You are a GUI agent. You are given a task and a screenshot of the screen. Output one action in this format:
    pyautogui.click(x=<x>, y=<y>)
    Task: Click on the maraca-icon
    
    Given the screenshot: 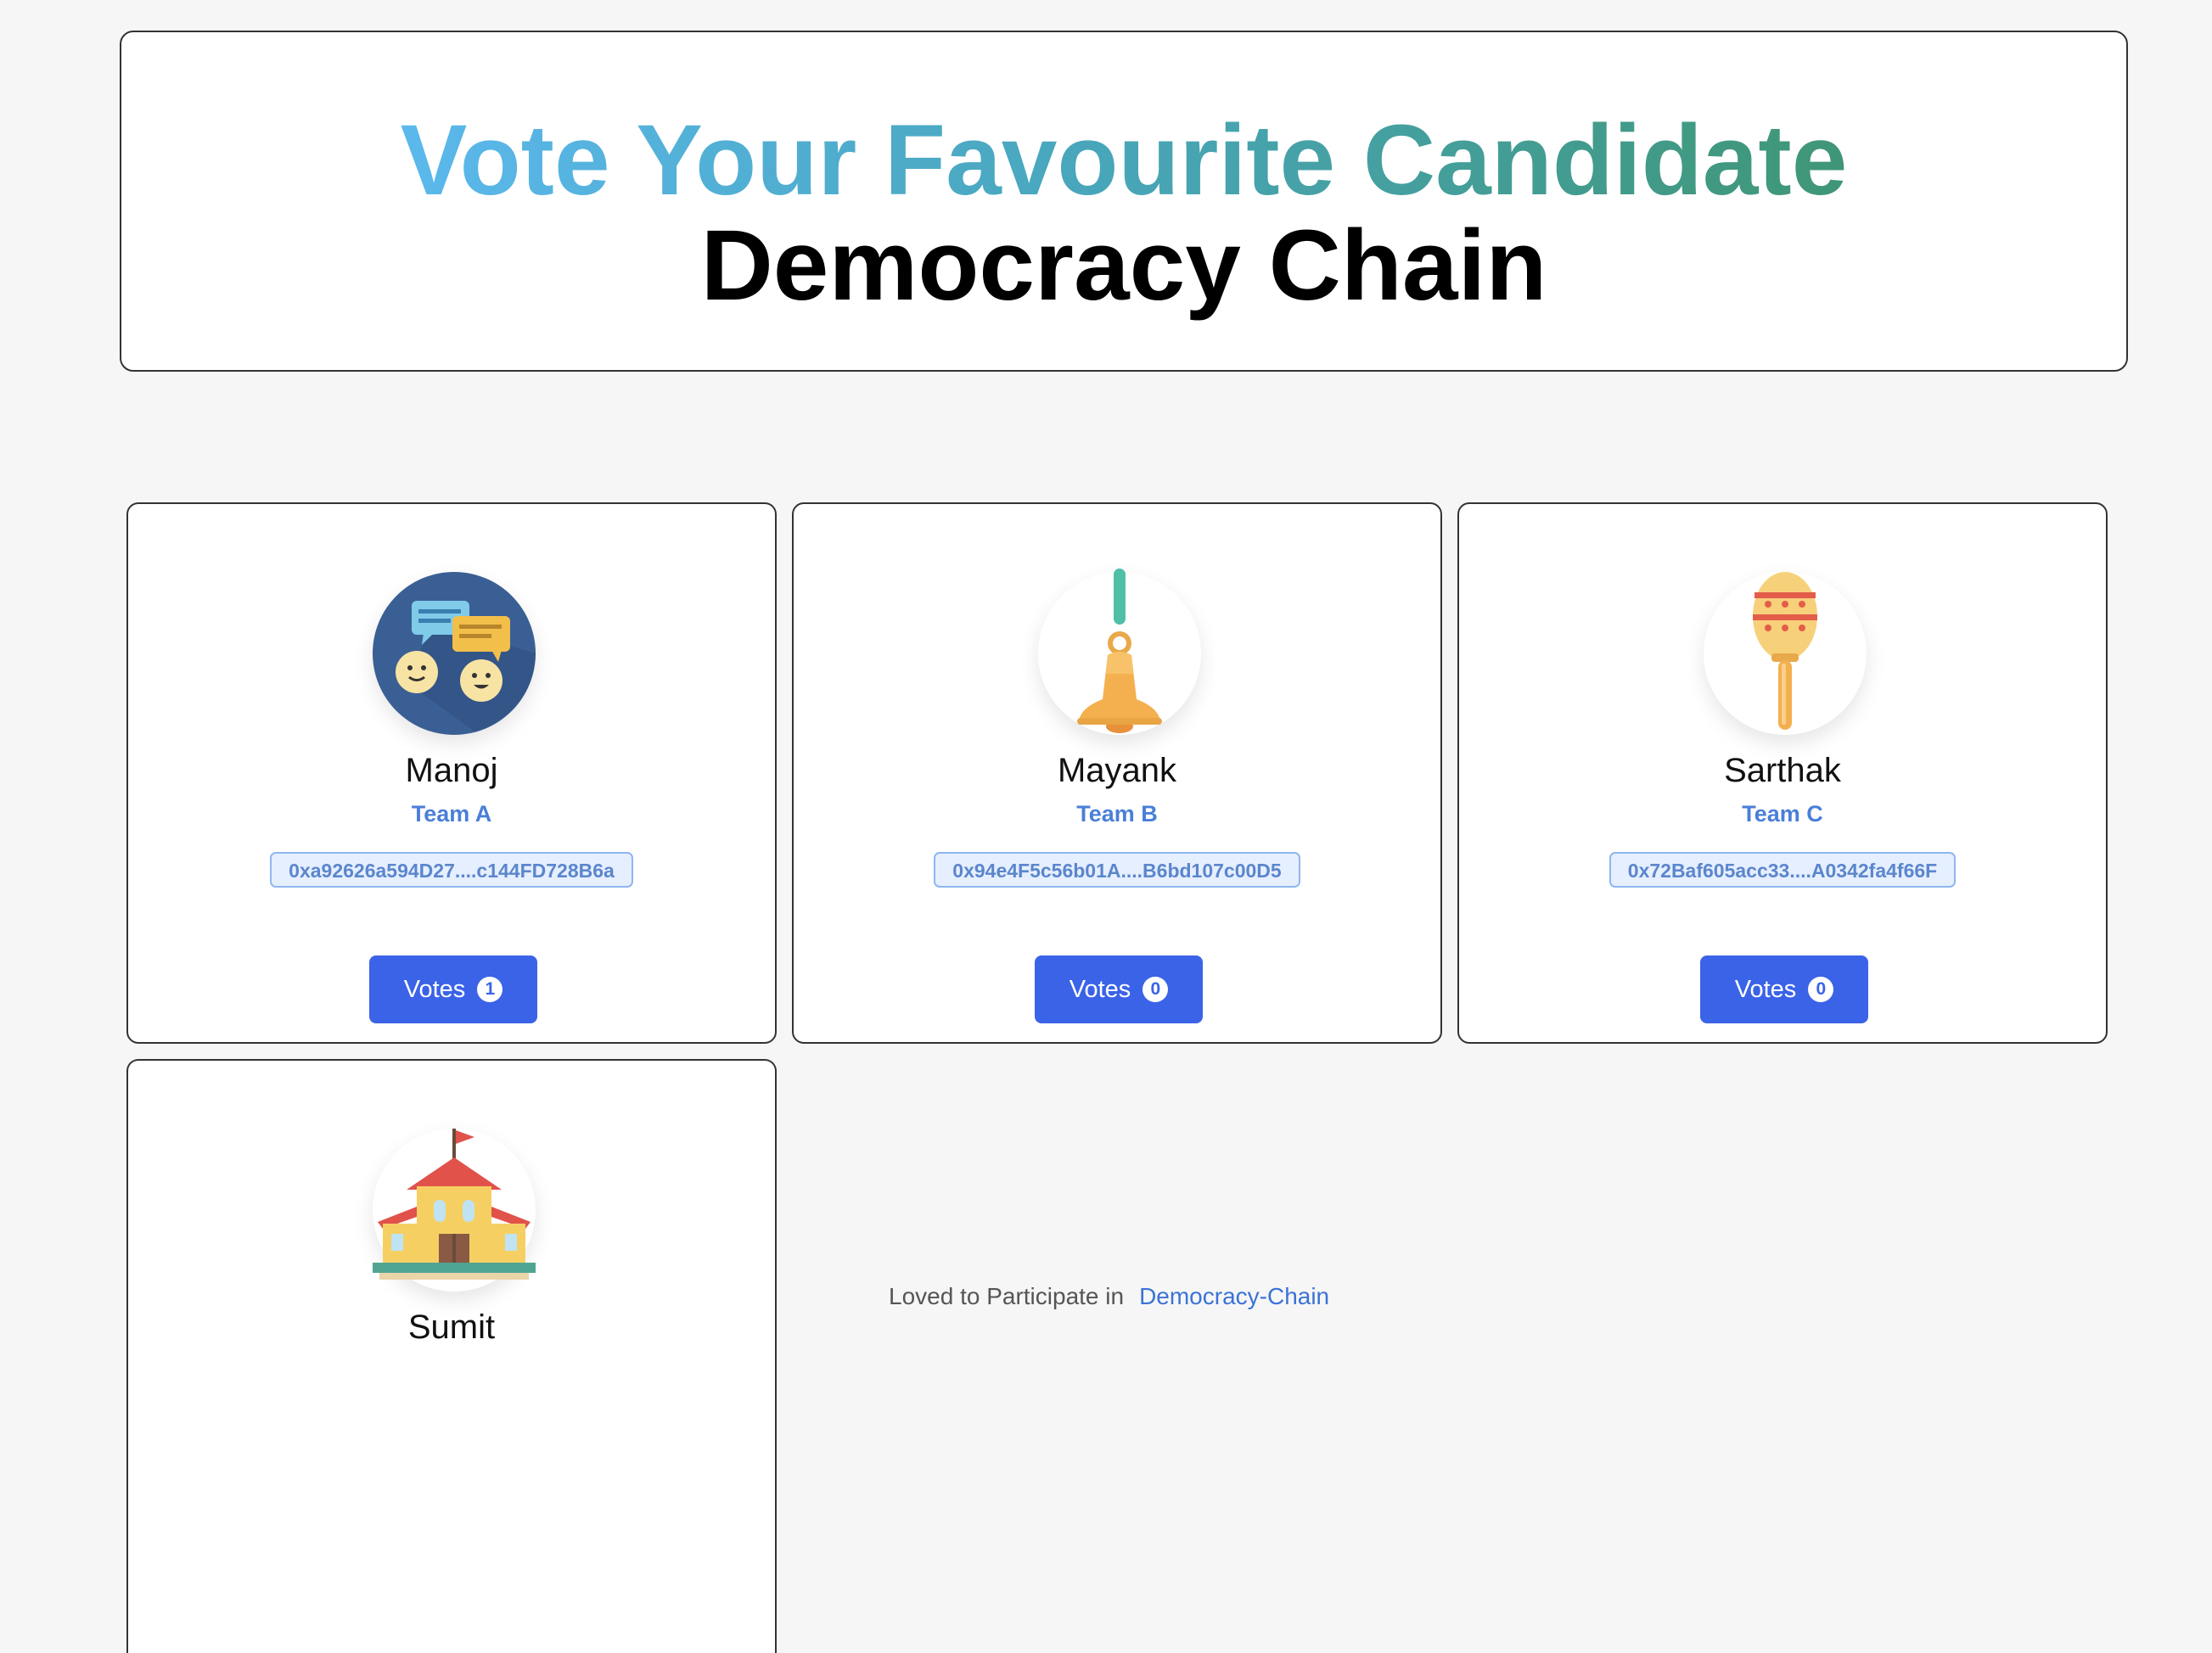 What is the action you would take?
    pyautogui.click(x=1785, y=651)
    